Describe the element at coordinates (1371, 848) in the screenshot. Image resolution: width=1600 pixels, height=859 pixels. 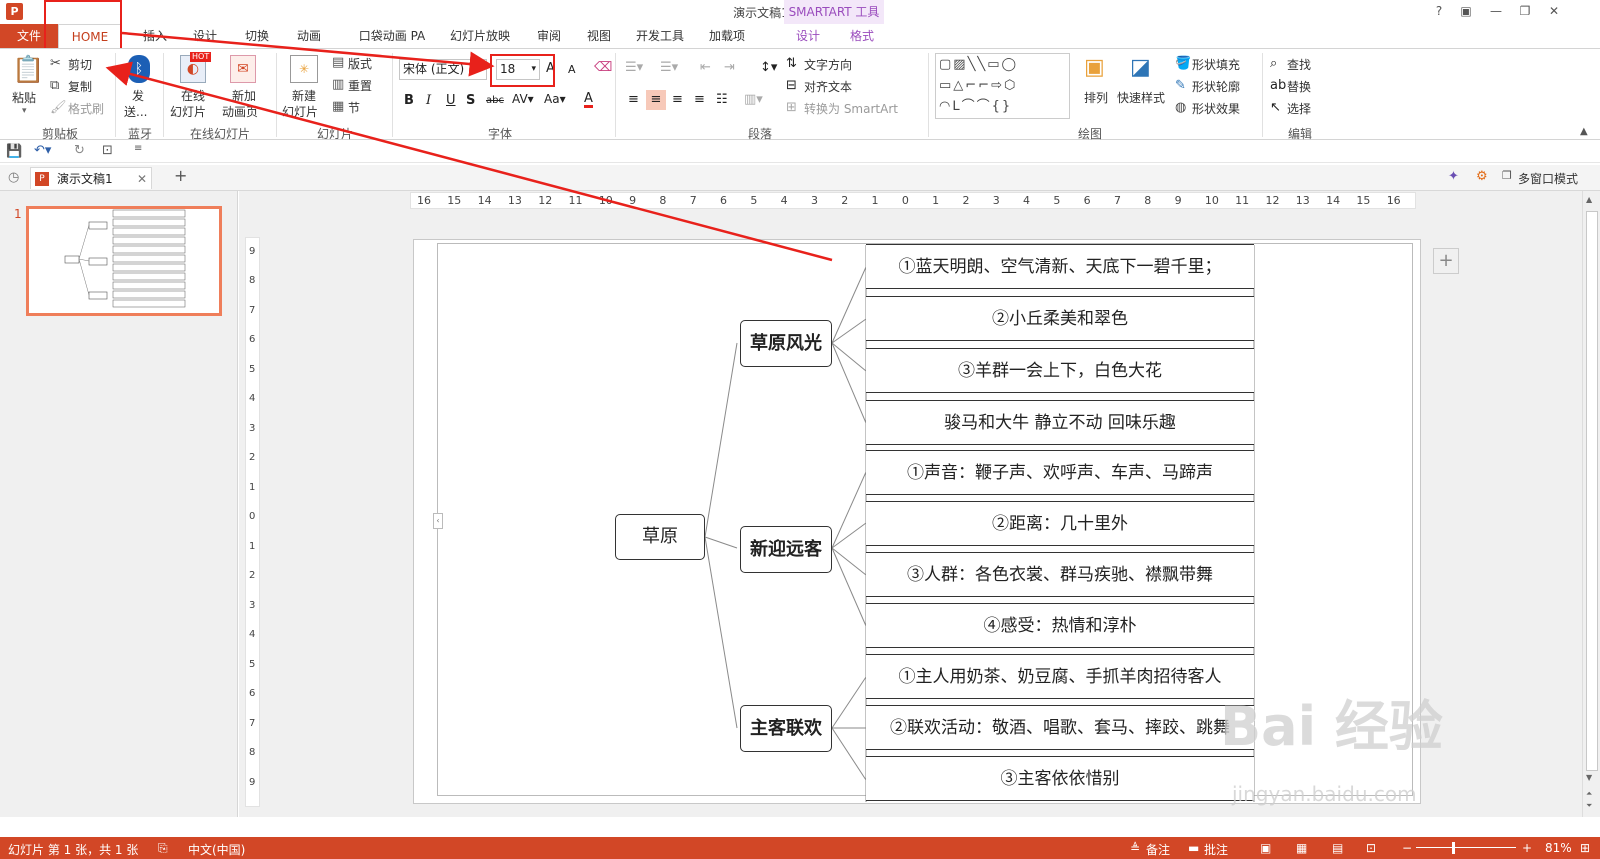
I see `slideshow-view-icon: ⊡` at that location.